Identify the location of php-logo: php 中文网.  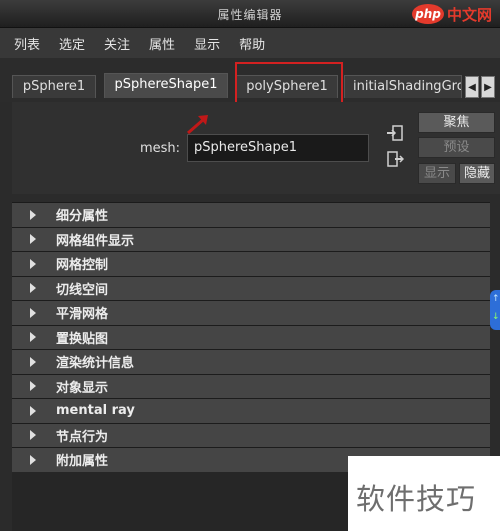
(451, 14).